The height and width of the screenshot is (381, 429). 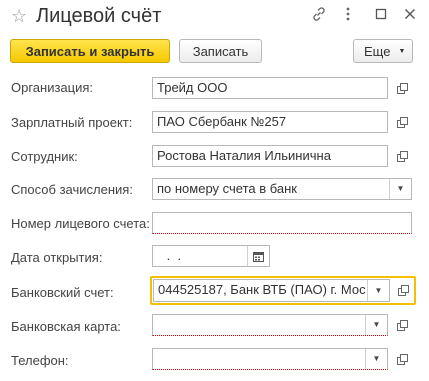 I want to click on kebab-menu-icon, so click(x=348, y=14).